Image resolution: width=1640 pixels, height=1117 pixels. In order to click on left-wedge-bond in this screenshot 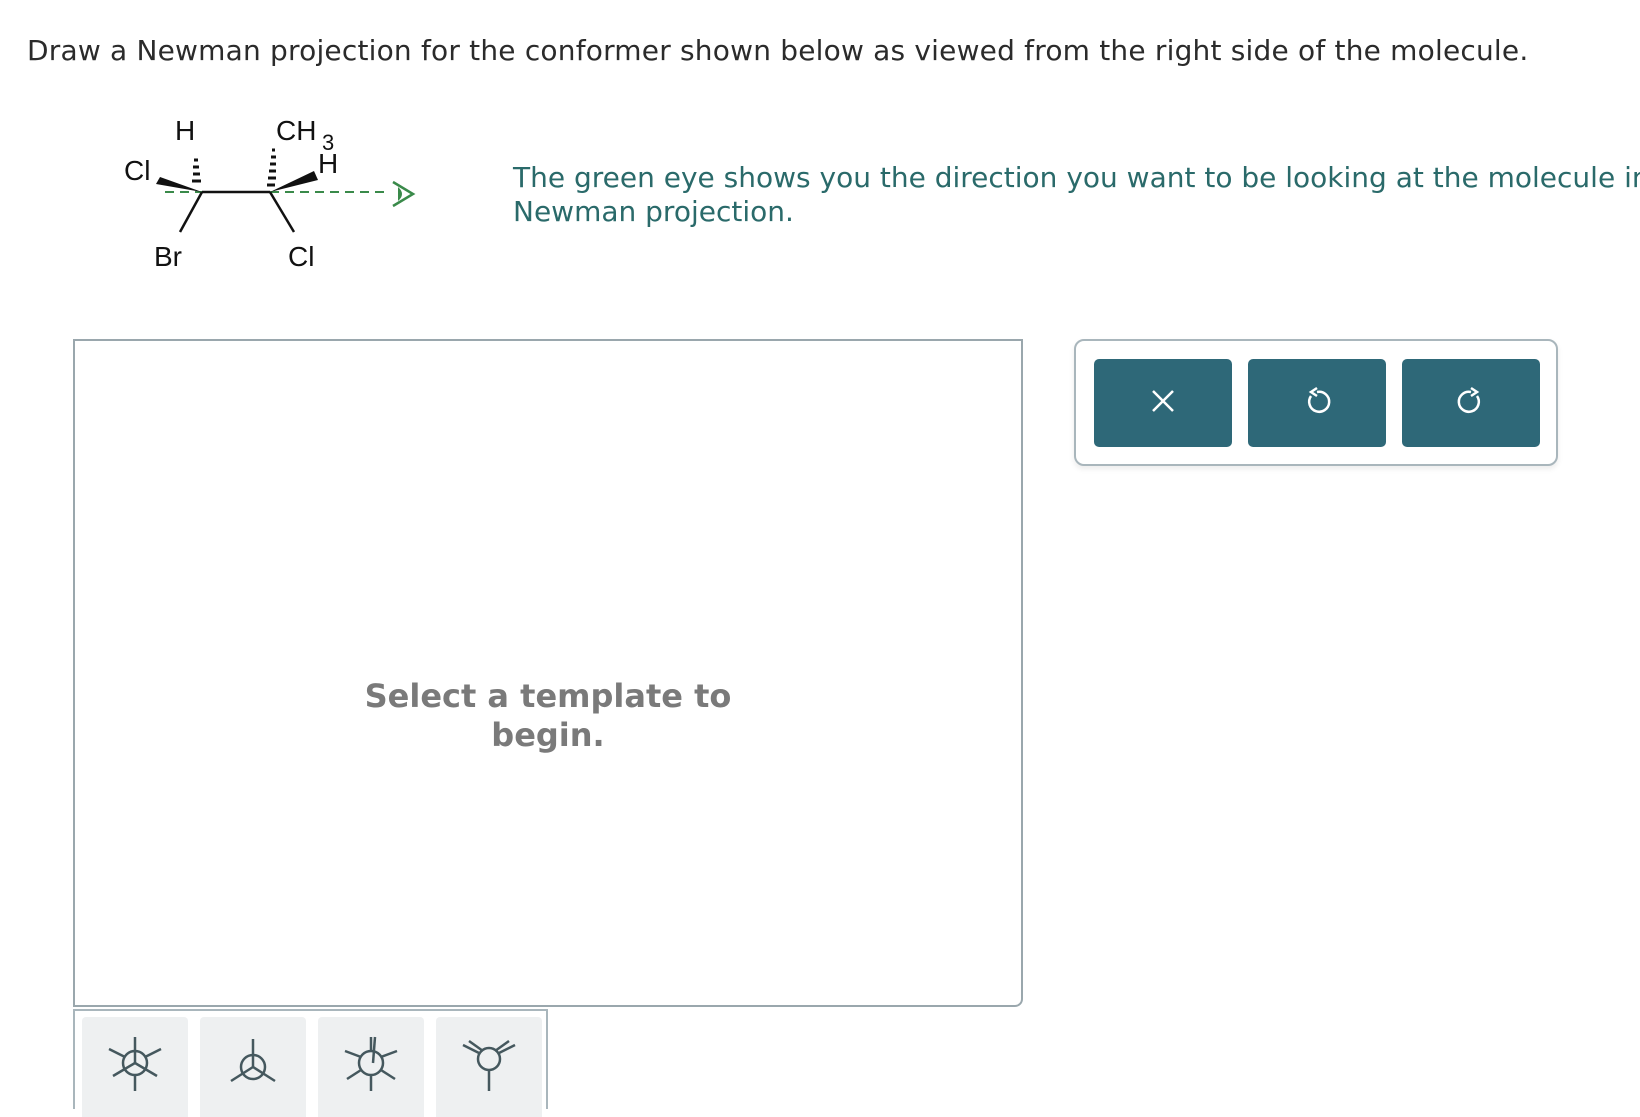, I will do `click(179, 184)`.